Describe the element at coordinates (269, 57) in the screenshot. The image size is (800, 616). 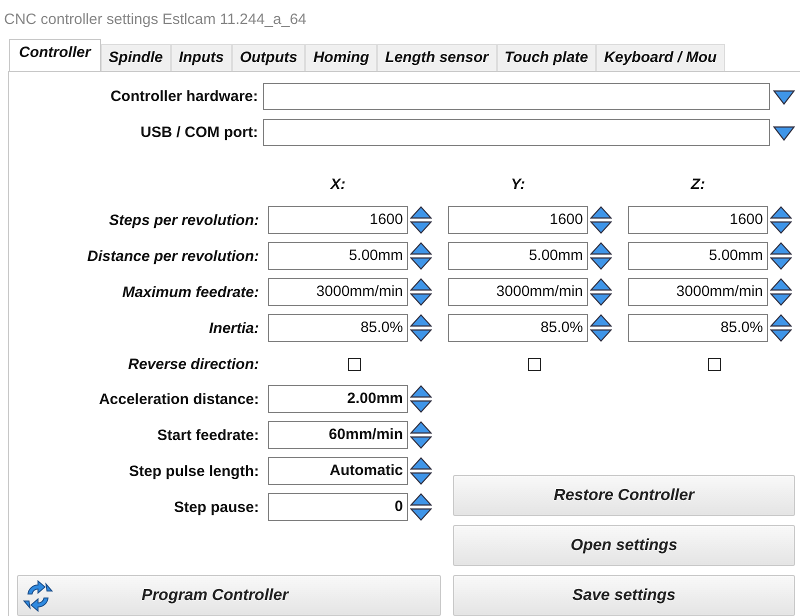
I see `tab: Outputs` at that location.